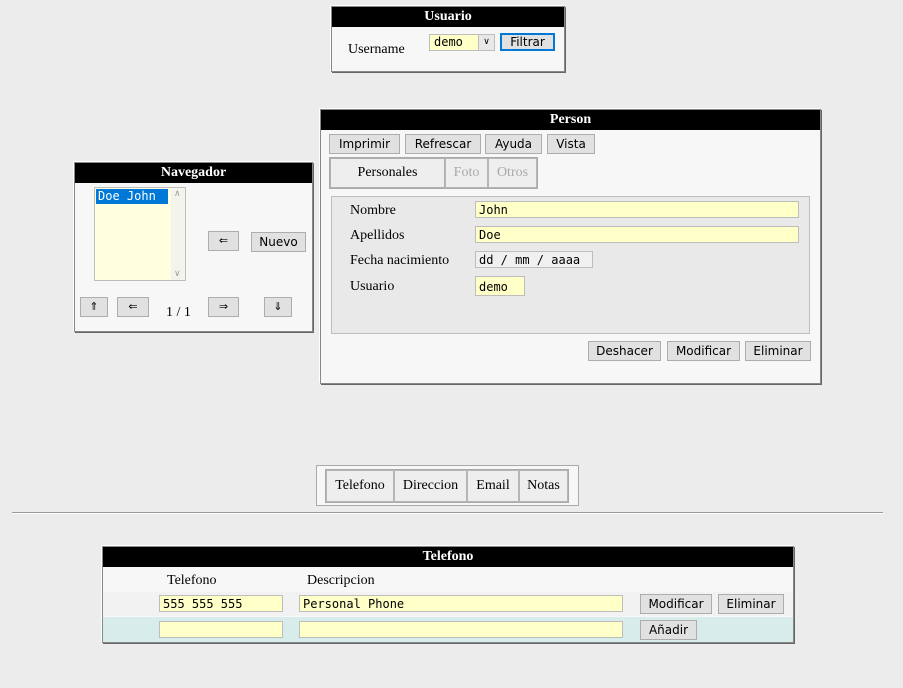  What do you see at coordinates (534, 259) in the screenshot?
I see `fecha-nacimiento-field: dd / mm / aaaa` at bounding box center [534, 259].